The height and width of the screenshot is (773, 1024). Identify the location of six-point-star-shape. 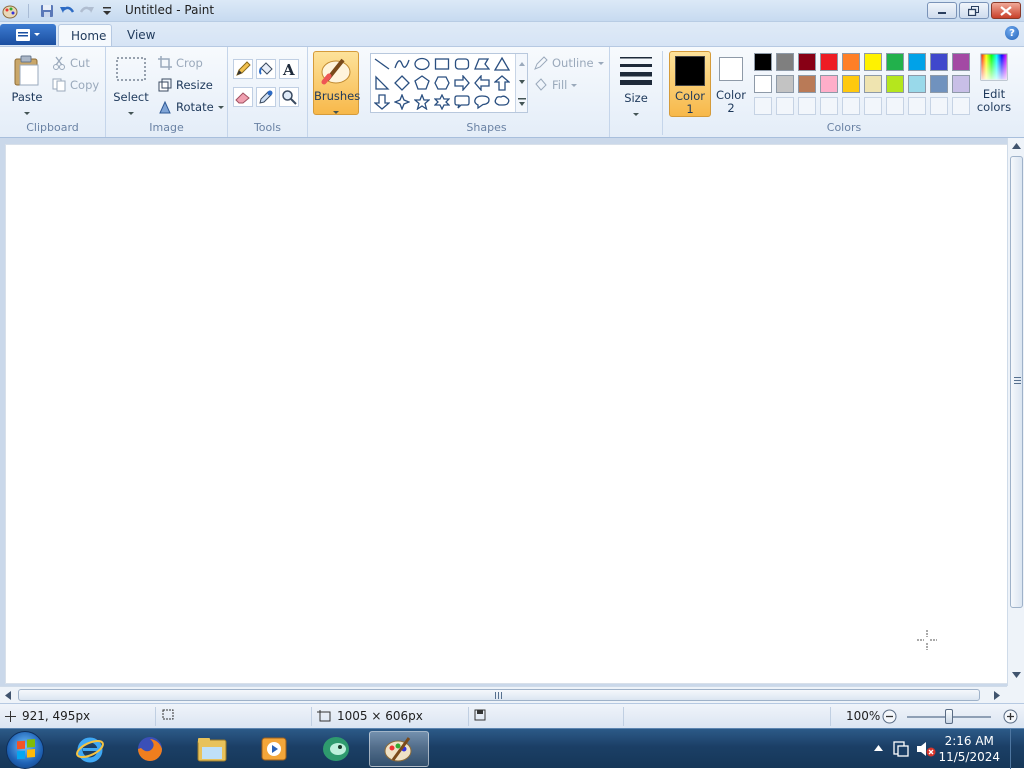
(442, 102).